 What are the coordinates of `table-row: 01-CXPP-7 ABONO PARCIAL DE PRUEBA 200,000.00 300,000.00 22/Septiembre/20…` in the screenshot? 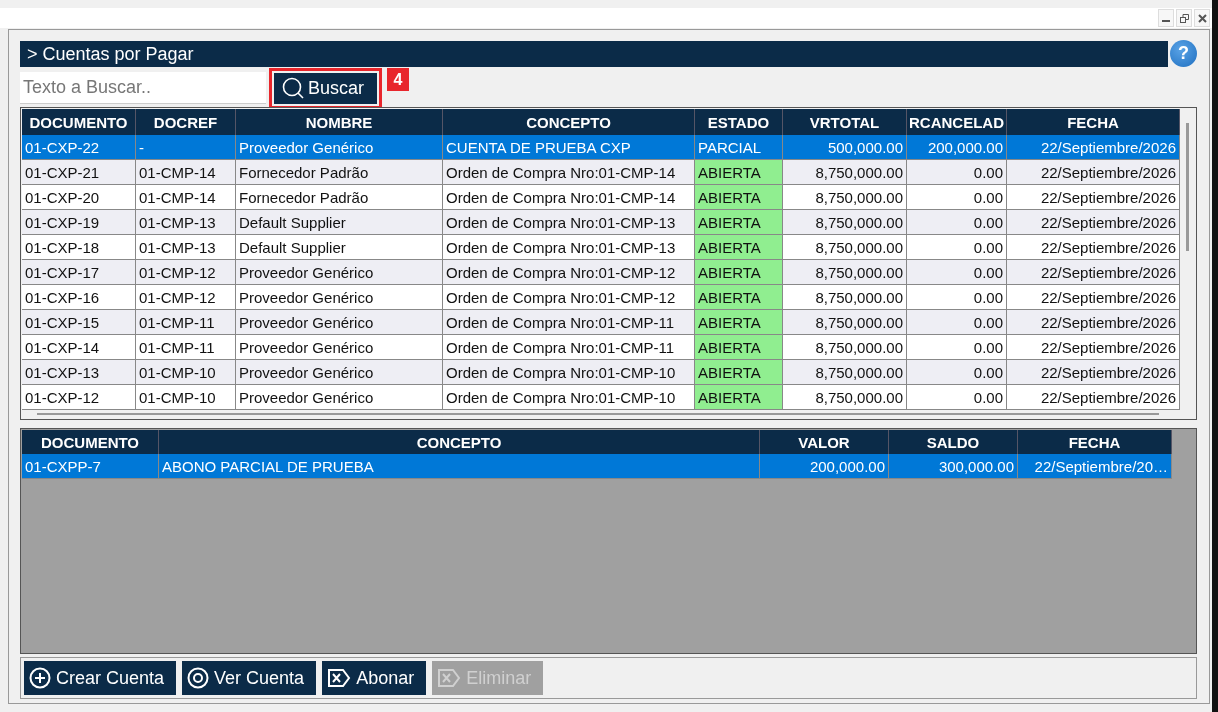 It's located at (597, 466).